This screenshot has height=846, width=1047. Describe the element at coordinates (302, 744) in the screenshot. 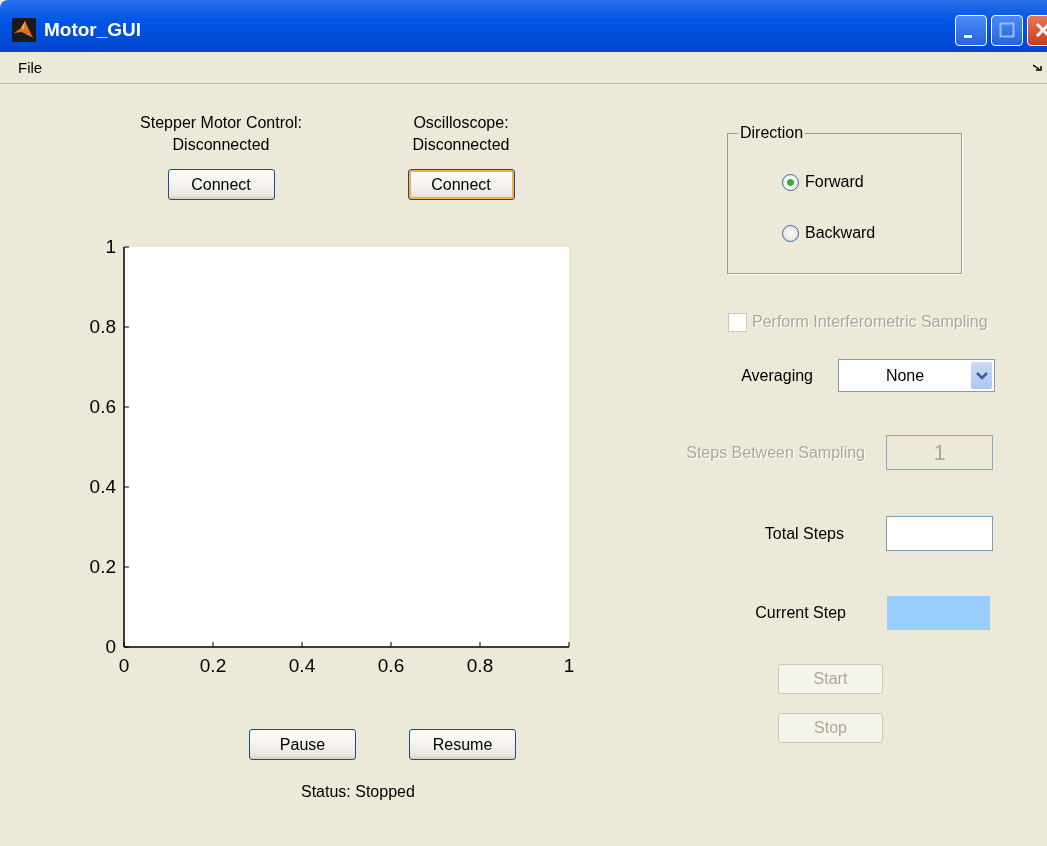

I see `playback-button: Pause` at that location.